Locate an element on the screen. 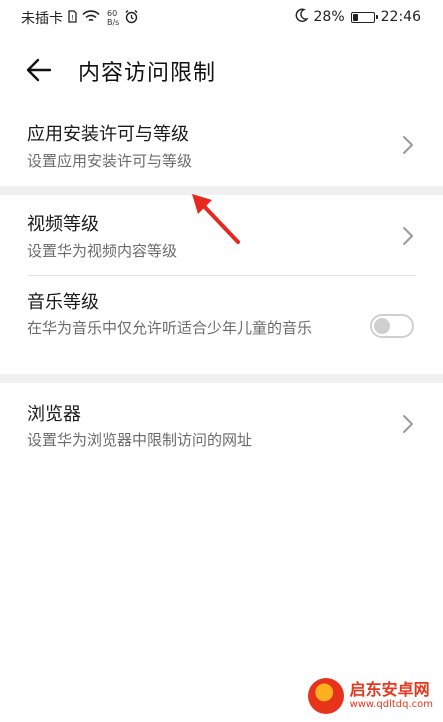  annotation-arrow-icon is located at coordinates (216, 219).